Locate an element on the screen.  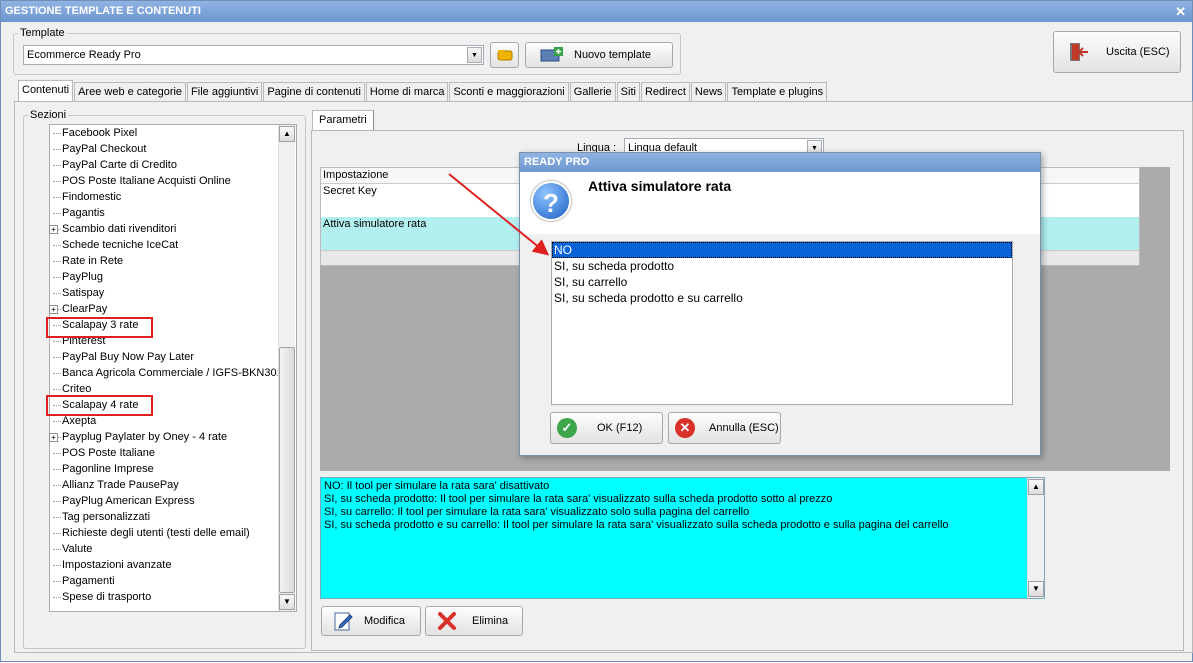
tree-item-label: Tag personalizzati is located at coordinates (106, 517).